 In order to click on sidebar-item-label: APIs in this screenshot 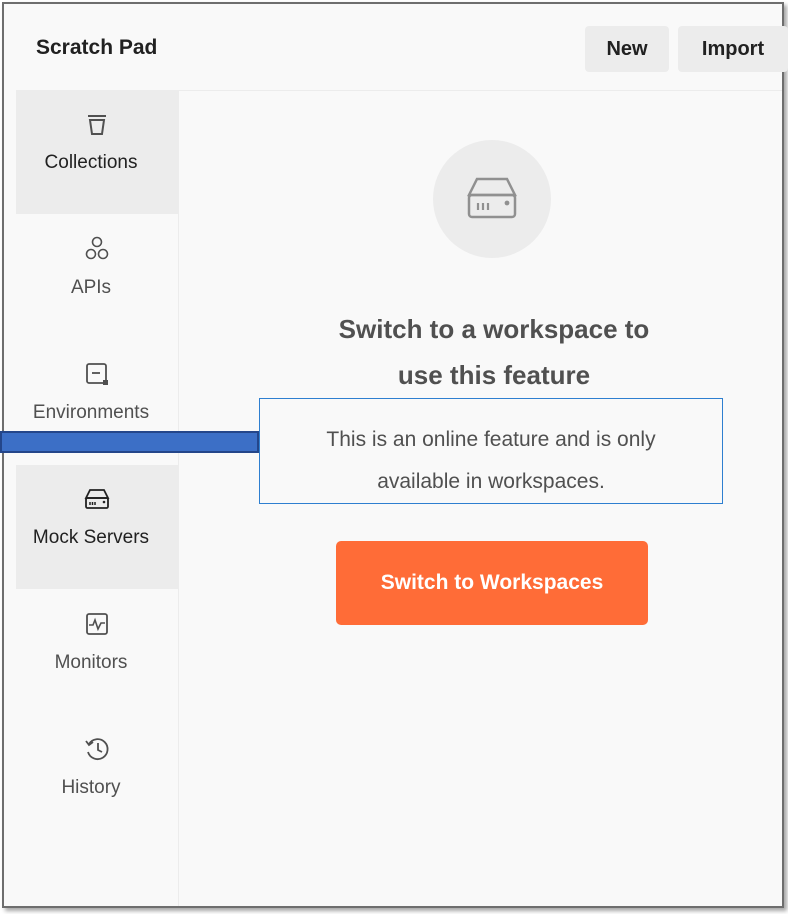, I will do `click(91, 287)`.